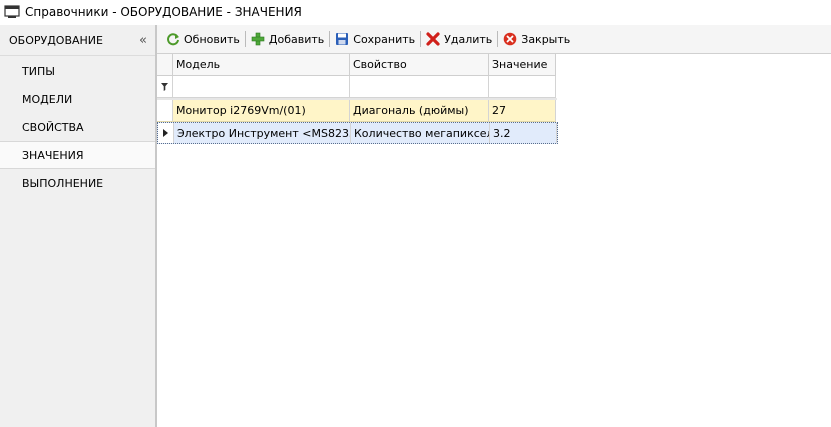 This screenshot has height=427, width=831. Describe the element at coordinates (261, 110) in the screenshot. I see `cell-model: Монитор i2769Vm/(01)` at that location.